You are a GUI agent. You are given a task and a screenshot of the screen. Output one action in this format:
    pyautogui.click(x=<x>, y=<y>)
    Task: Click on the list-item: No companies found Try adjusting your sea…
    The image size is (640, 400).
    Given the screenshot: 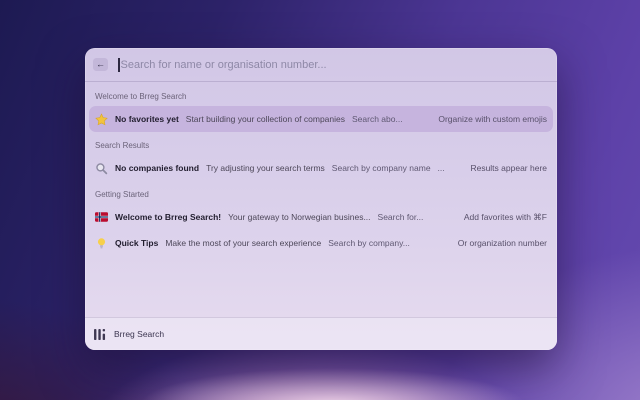 What is the action you would take?
    pyautogui.click(x=321, y=168)
    